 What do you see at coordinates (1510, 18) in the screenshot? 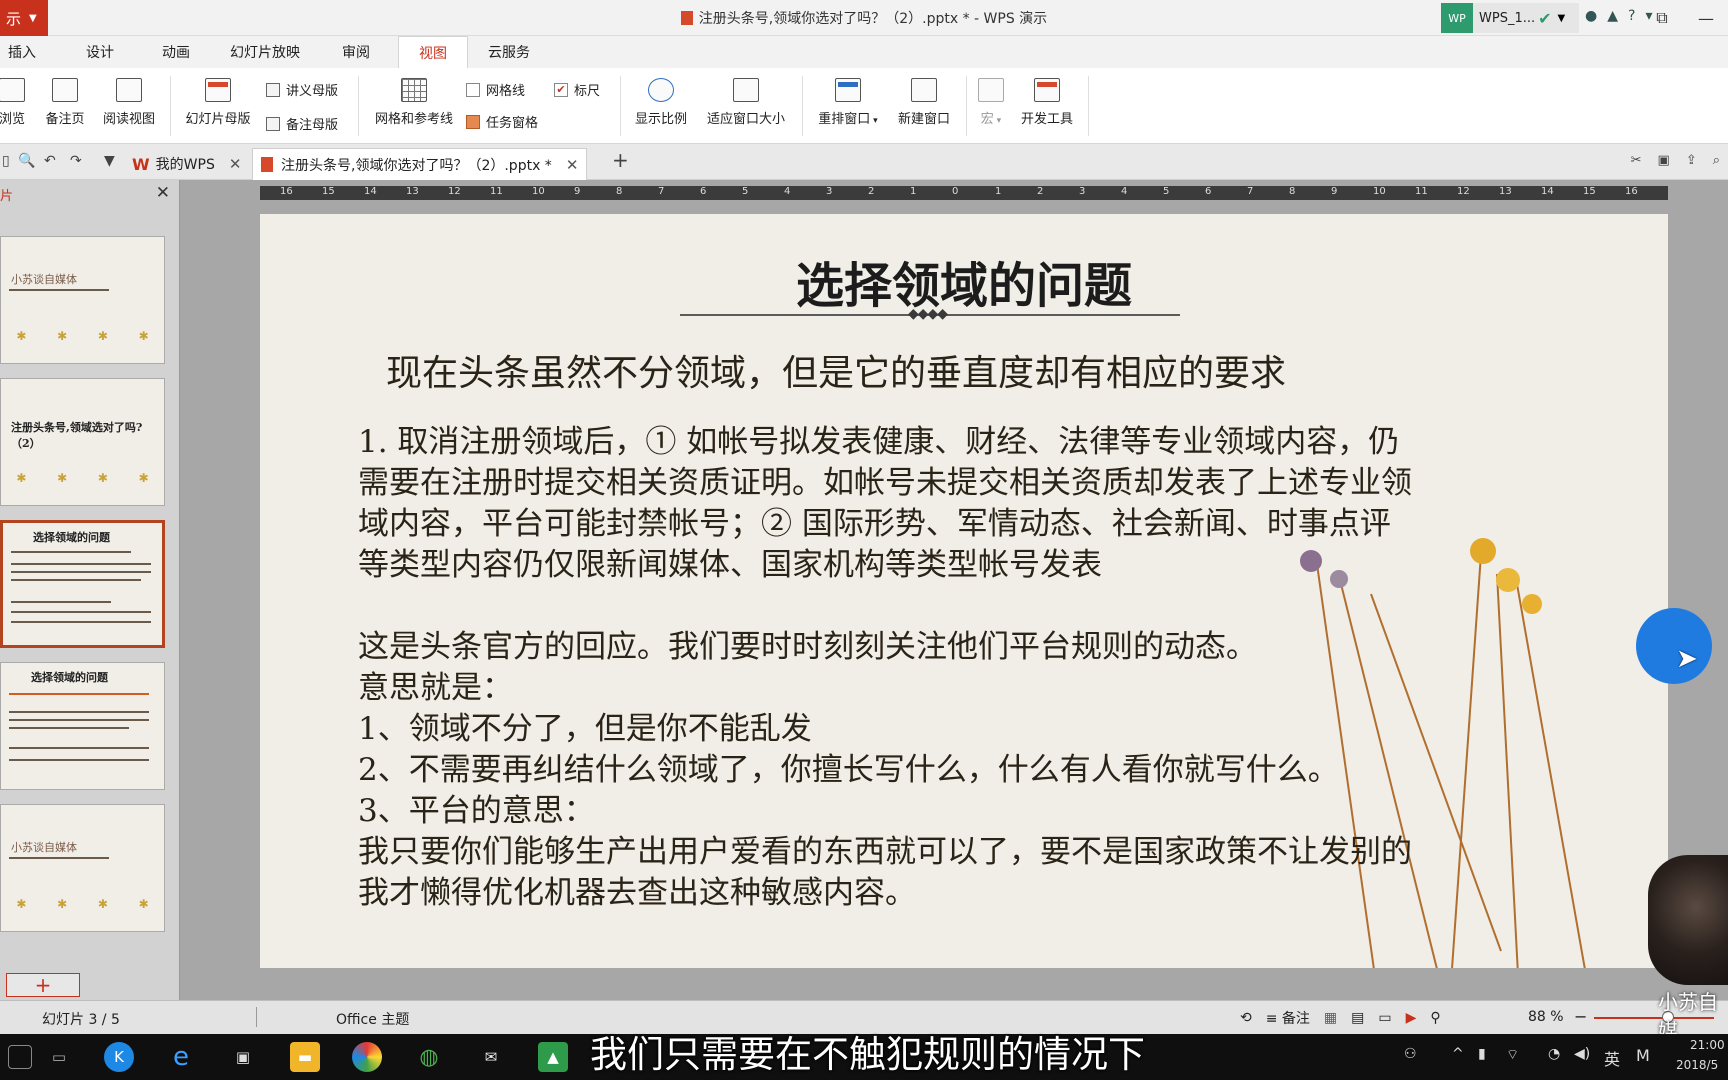
I see `account-button: WP WPS_1... ✔ ▼` at bounding box center [1510, 18].